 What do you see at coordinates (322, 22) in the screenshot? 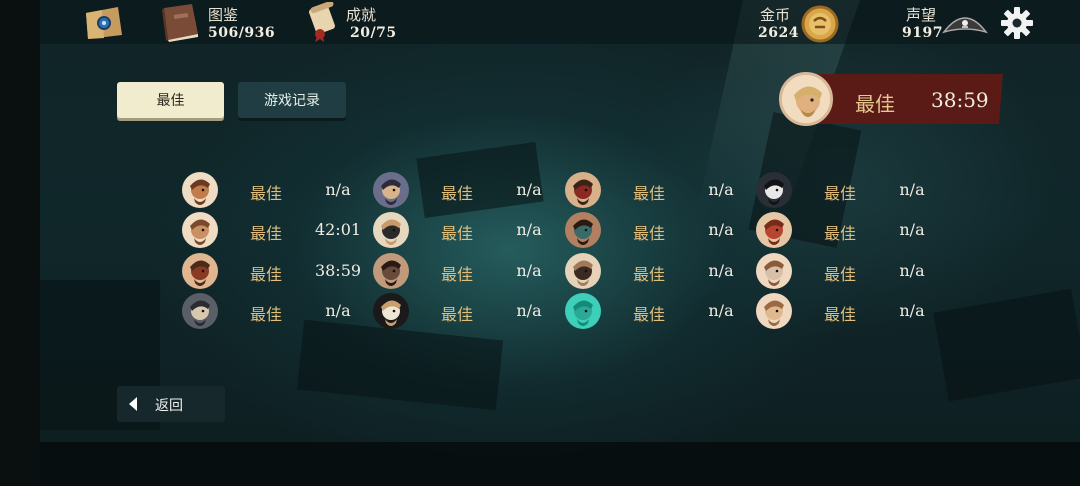
I see `scroll-icon` at bounding box center [322, 22].